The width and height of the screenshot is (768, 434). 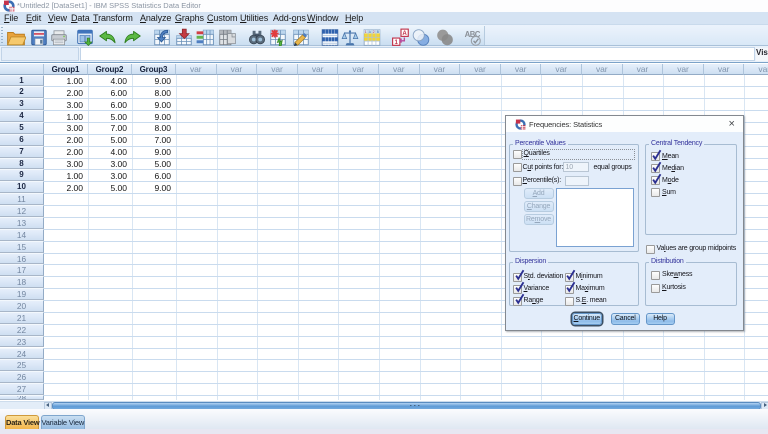 What do you see at coordinates (404, 33) in the screenshot?
I see `svg-text: A` at bounding box center [404, 33].